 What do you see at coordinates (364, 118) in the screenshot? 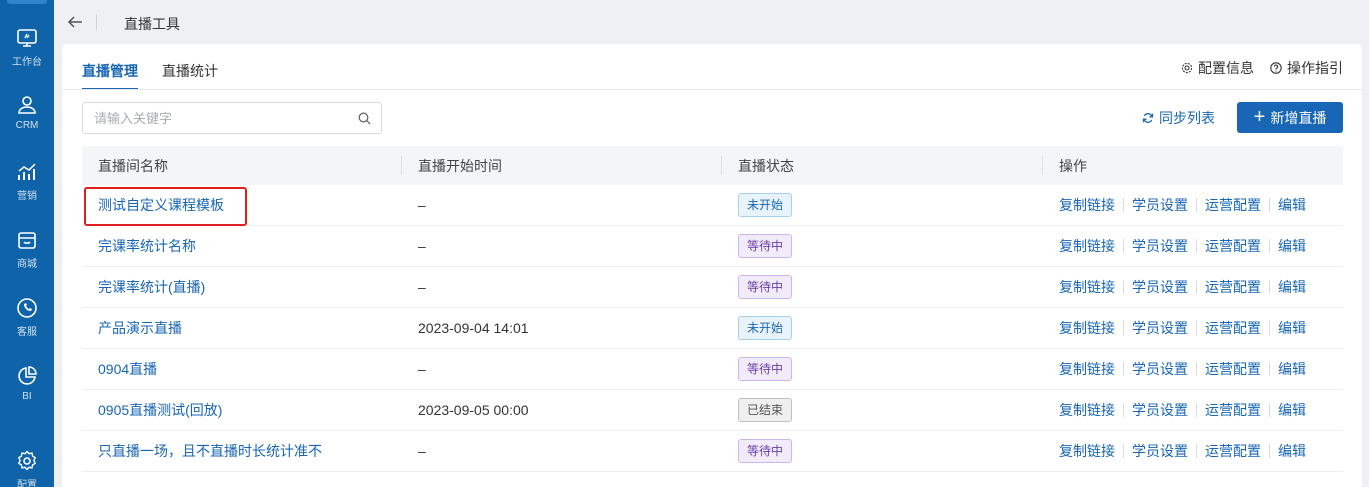
I see `search-icon` at bounding box center [364, 118].